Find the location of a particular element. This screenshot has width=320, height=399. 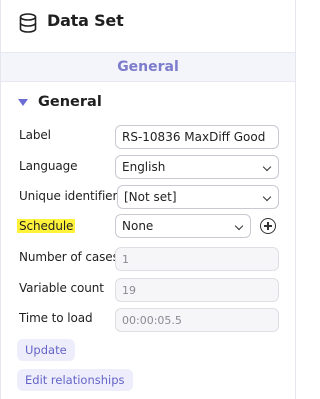

label-caption: Label is located at coordinates (35, 135).